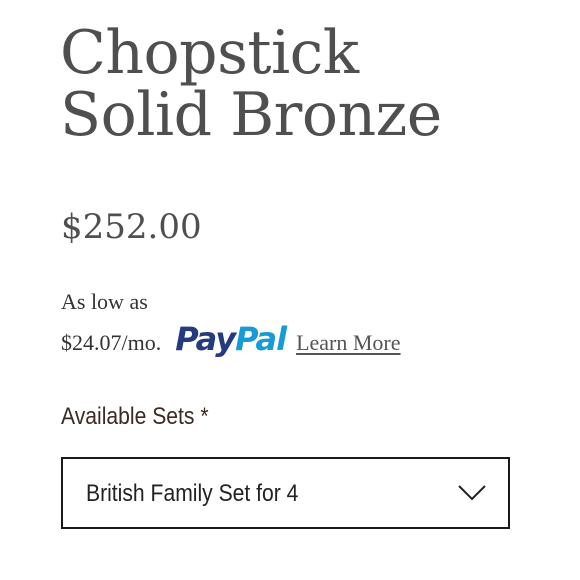  What do you see at coordinates (205, 339) in the screenshot?
I see `paypal-logo-pay: Pay` at bounding box center [205, 339].